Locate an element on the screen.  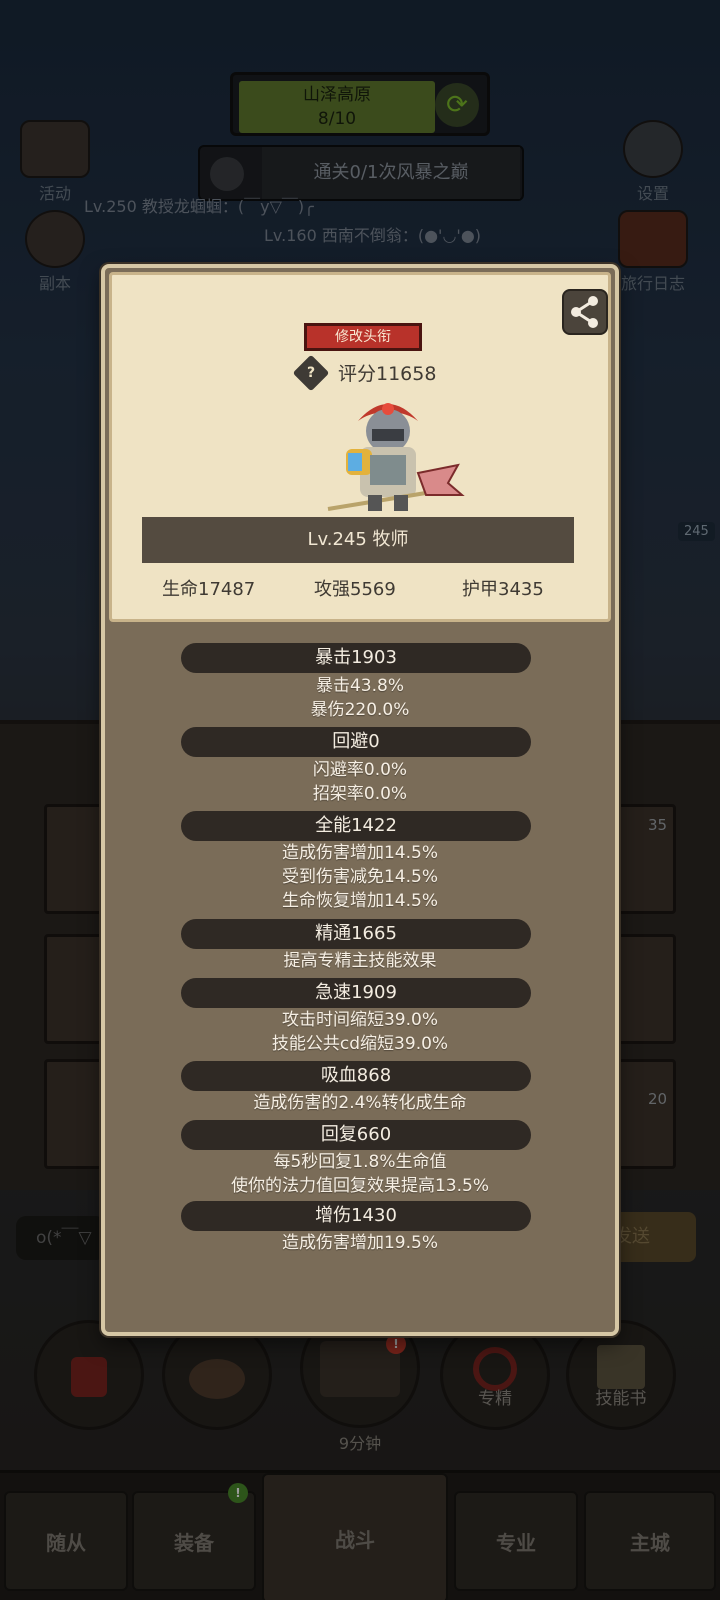
score-row: ? 评分11658 is located at coordinates (364, 372).